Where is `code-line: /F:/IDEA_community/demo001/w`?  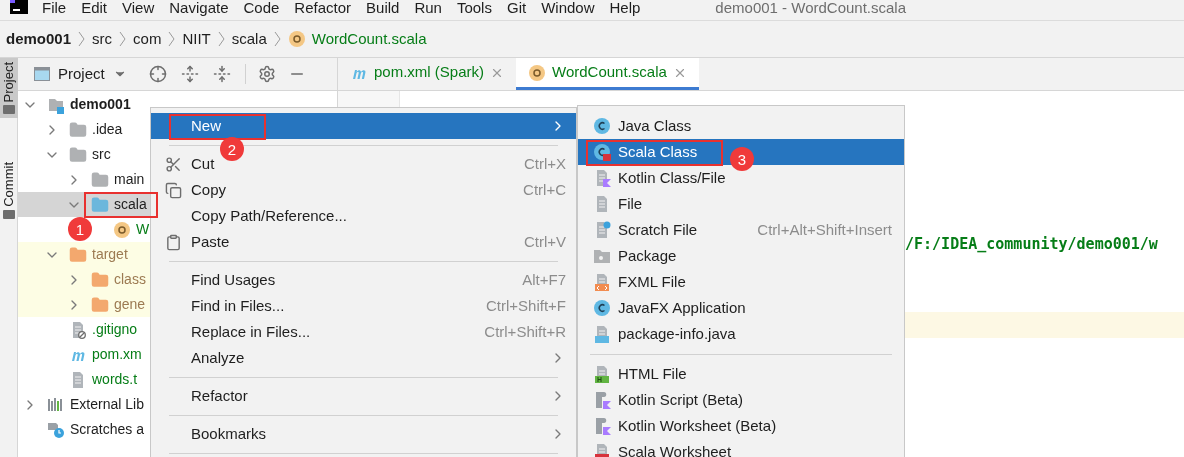 code-line: /F:/IDEA_community/demo001/w is located at coordinates (1031, 244).